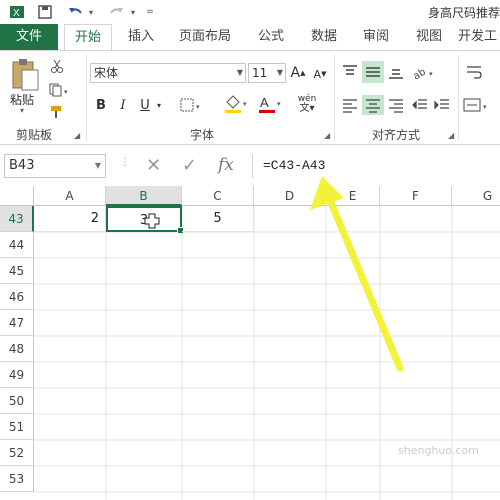  I want to click on watermark: shenghuo.com, so click(438, 450).